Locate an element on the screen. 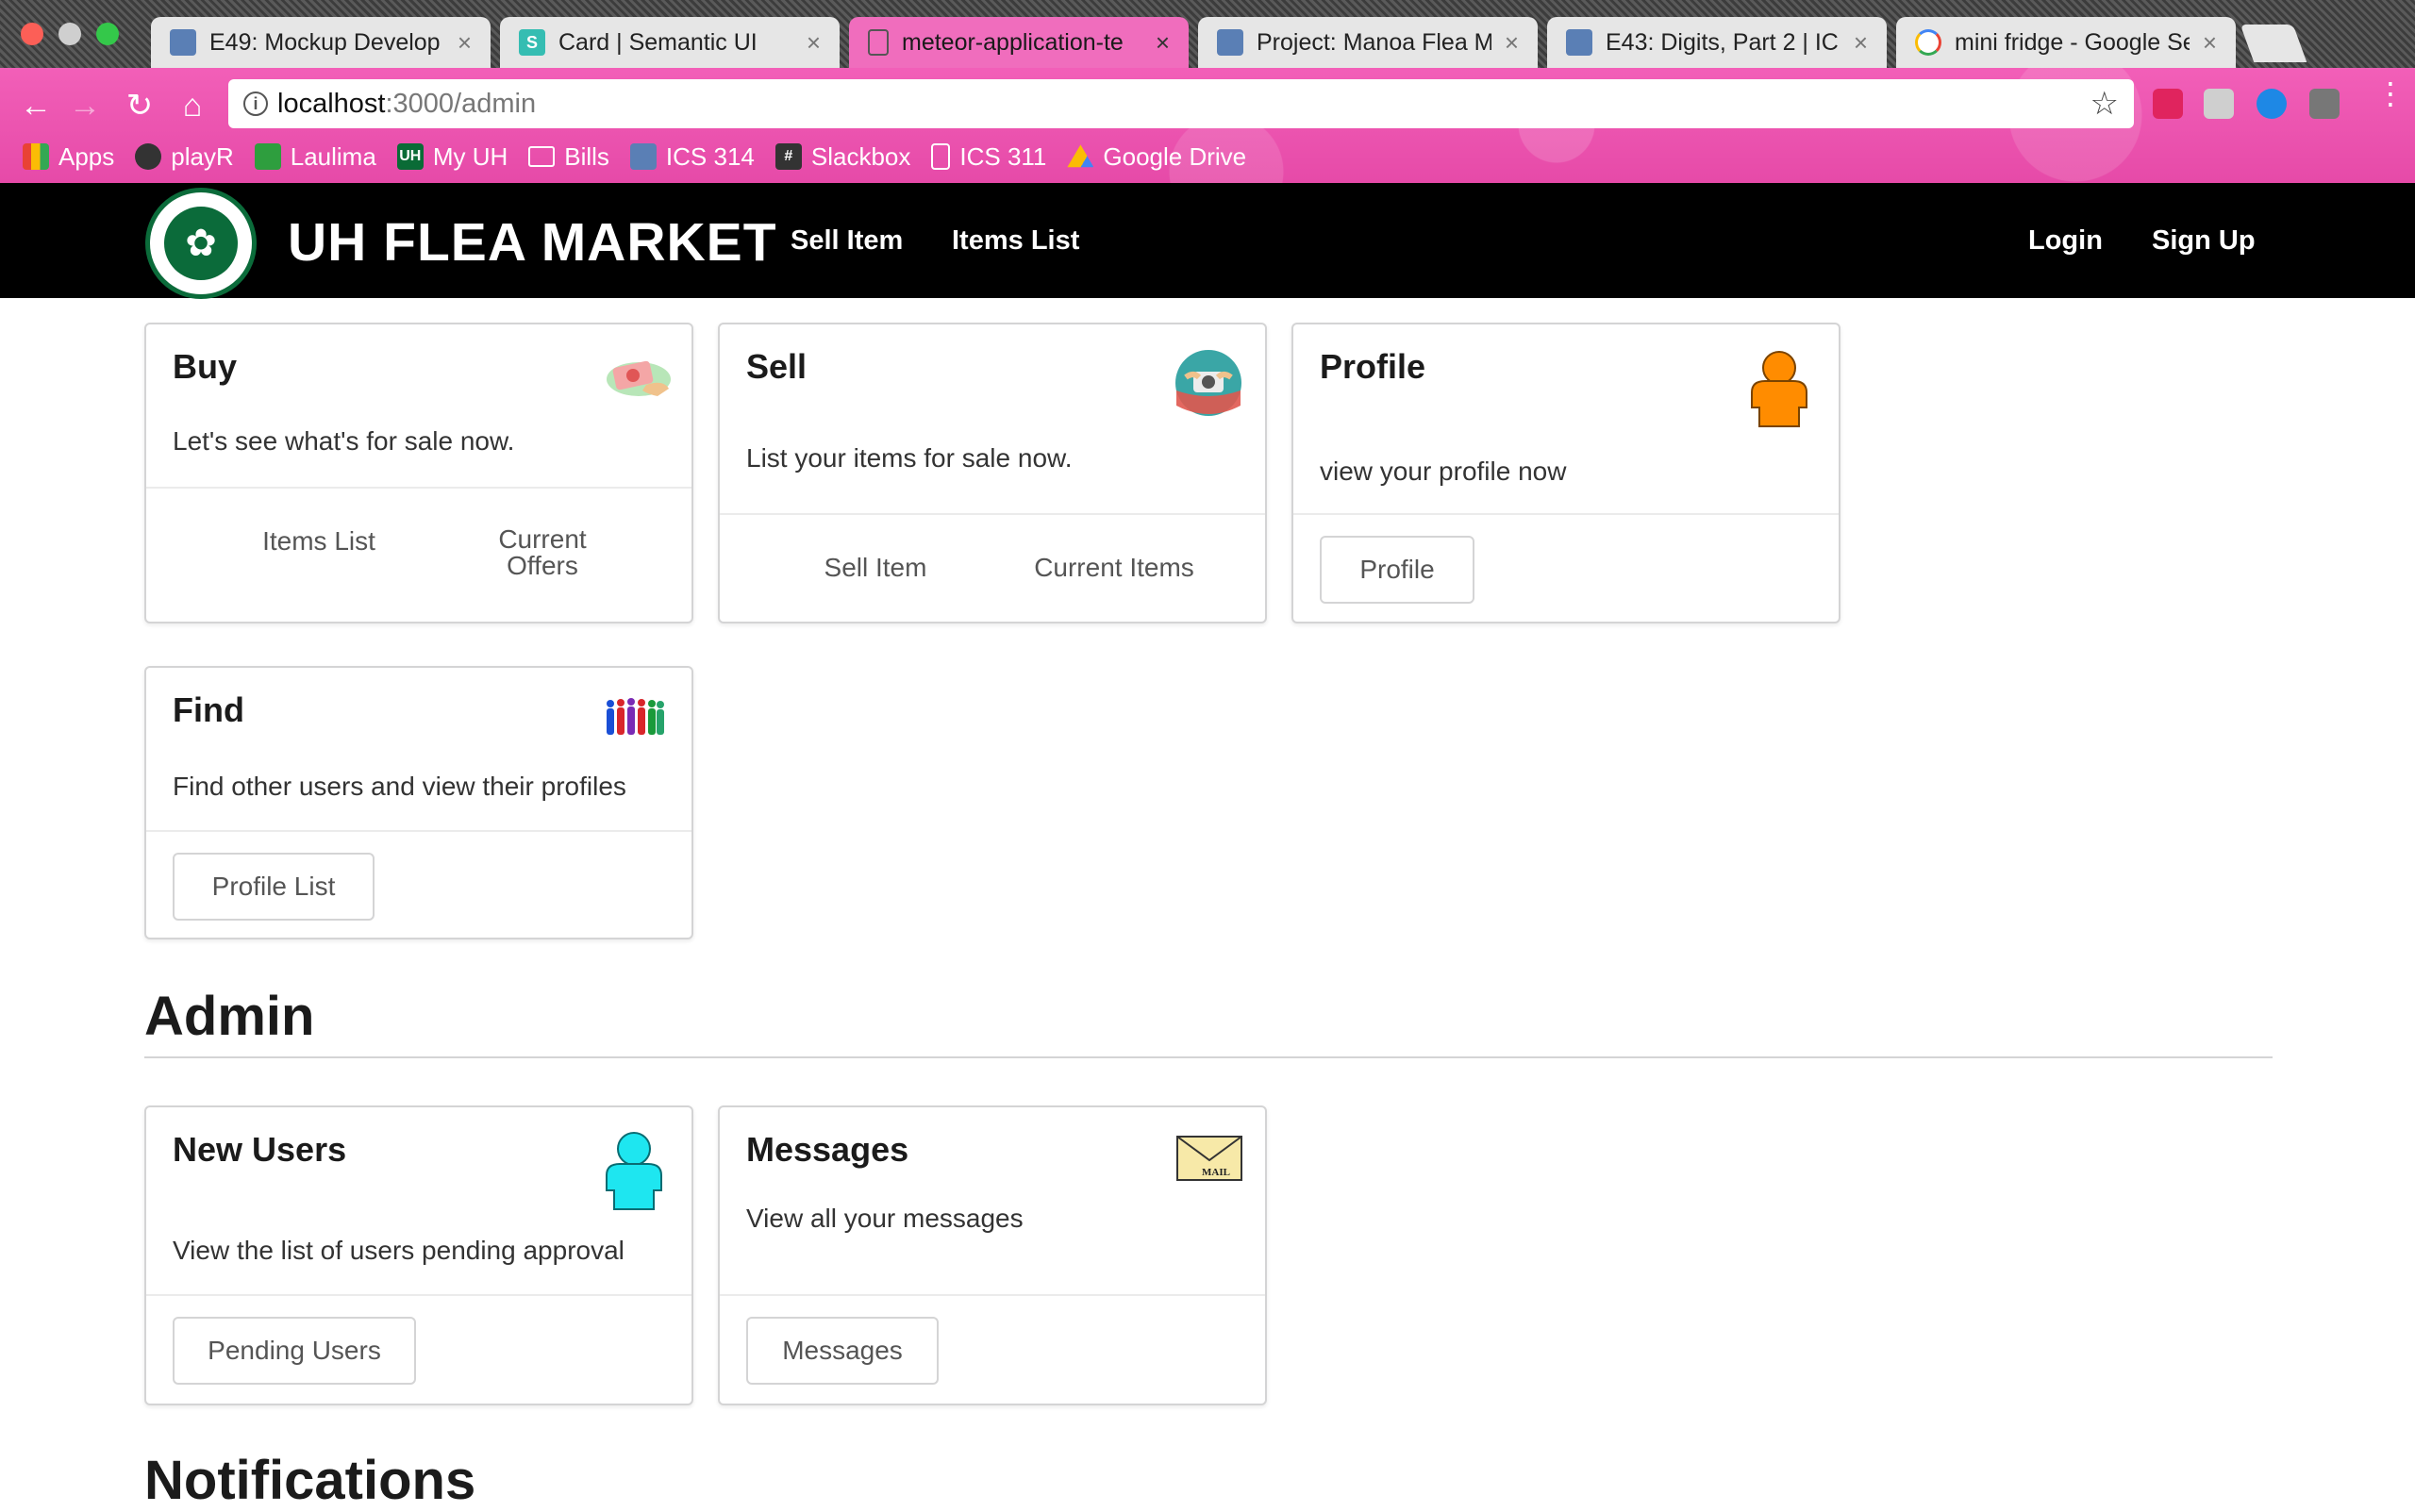  tab-semantic-ui-card: S Card | Semantic UI × is located at coordinates (670, 42).